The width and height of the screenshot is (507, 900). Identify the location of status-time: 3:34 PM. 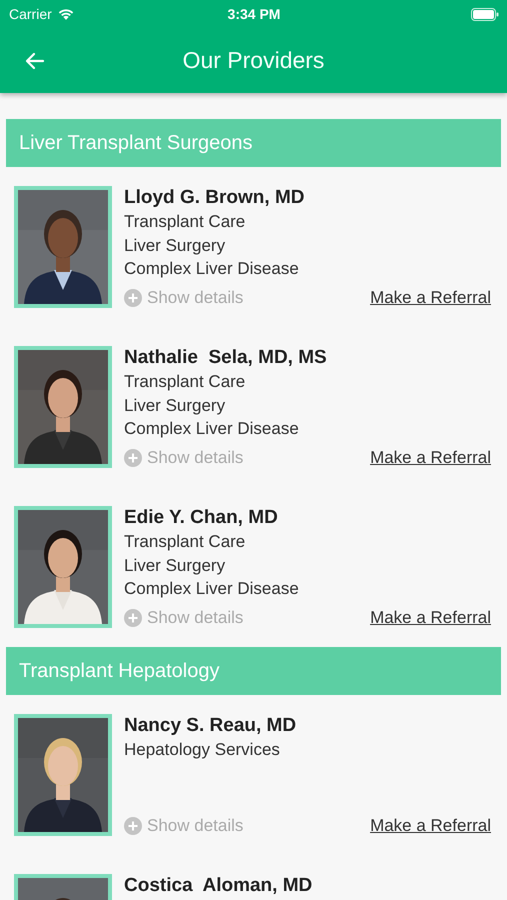
(254, 14).